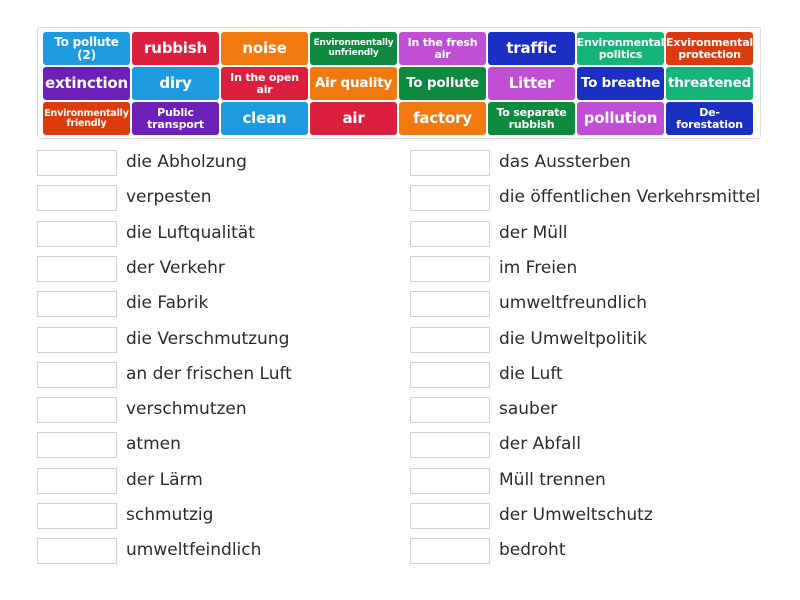 This screenshot has height=600, width=800. I want to click on answer-tile: factory, so click(442, 118).